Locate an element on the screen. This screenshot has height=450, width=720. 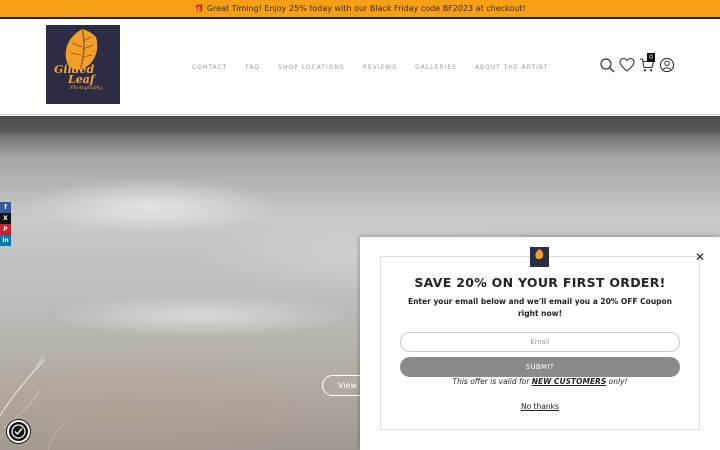
nav-faq: FAQ is located at coordinates (252, 67).